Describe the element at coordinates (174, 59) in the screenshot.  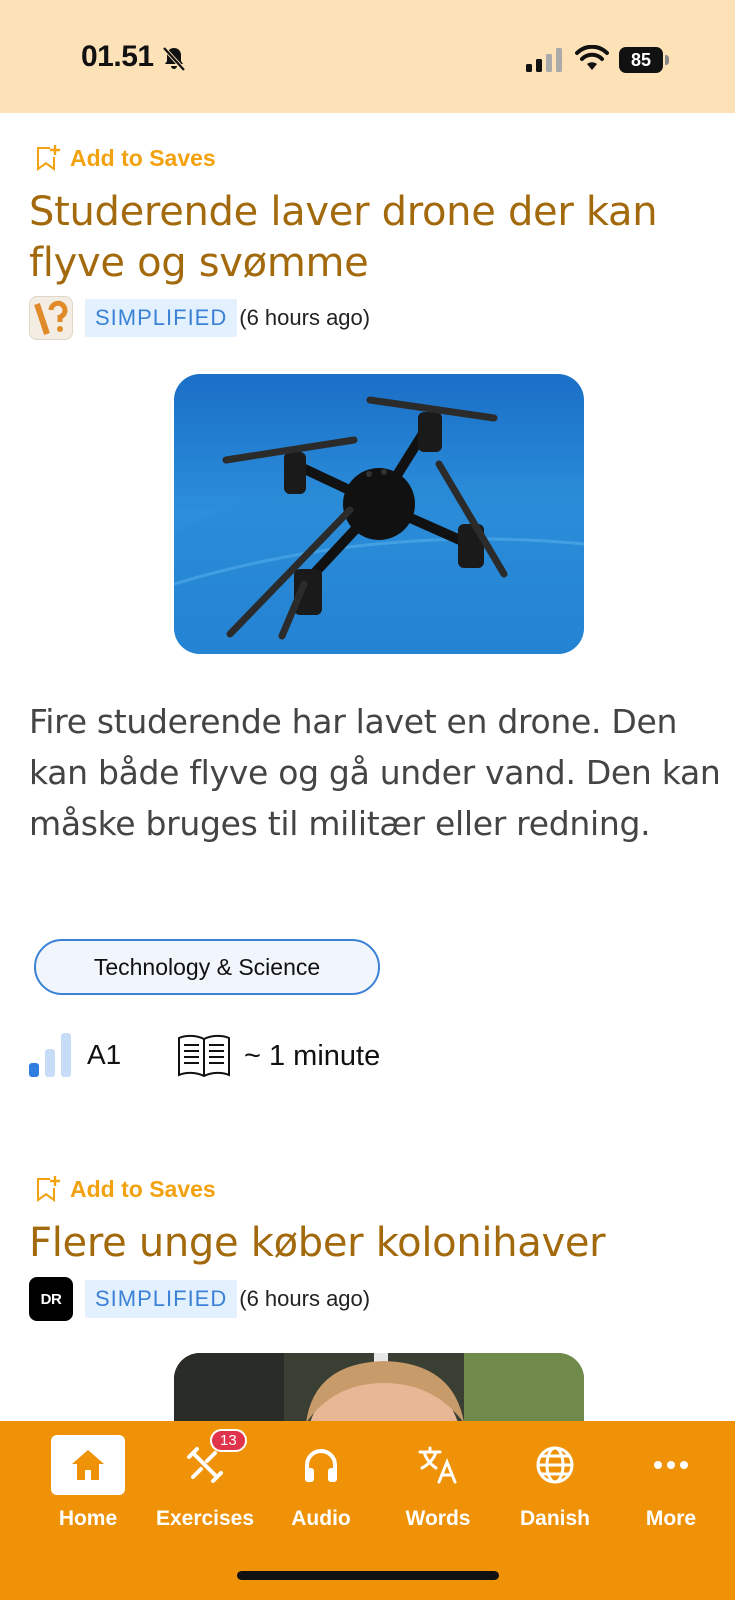
I see `bell-muted-icon` at that location.